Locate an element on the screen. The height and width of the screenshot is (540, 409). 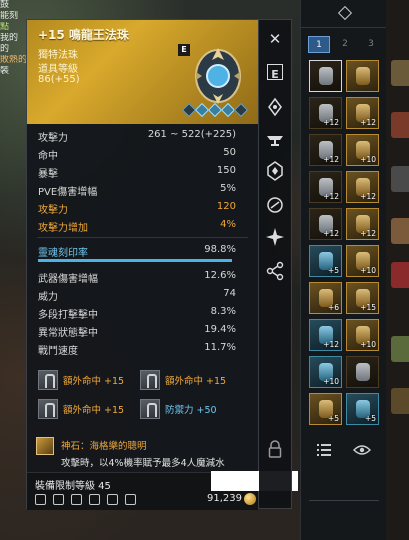
equip-button: E is located at coordinates (275, 72).